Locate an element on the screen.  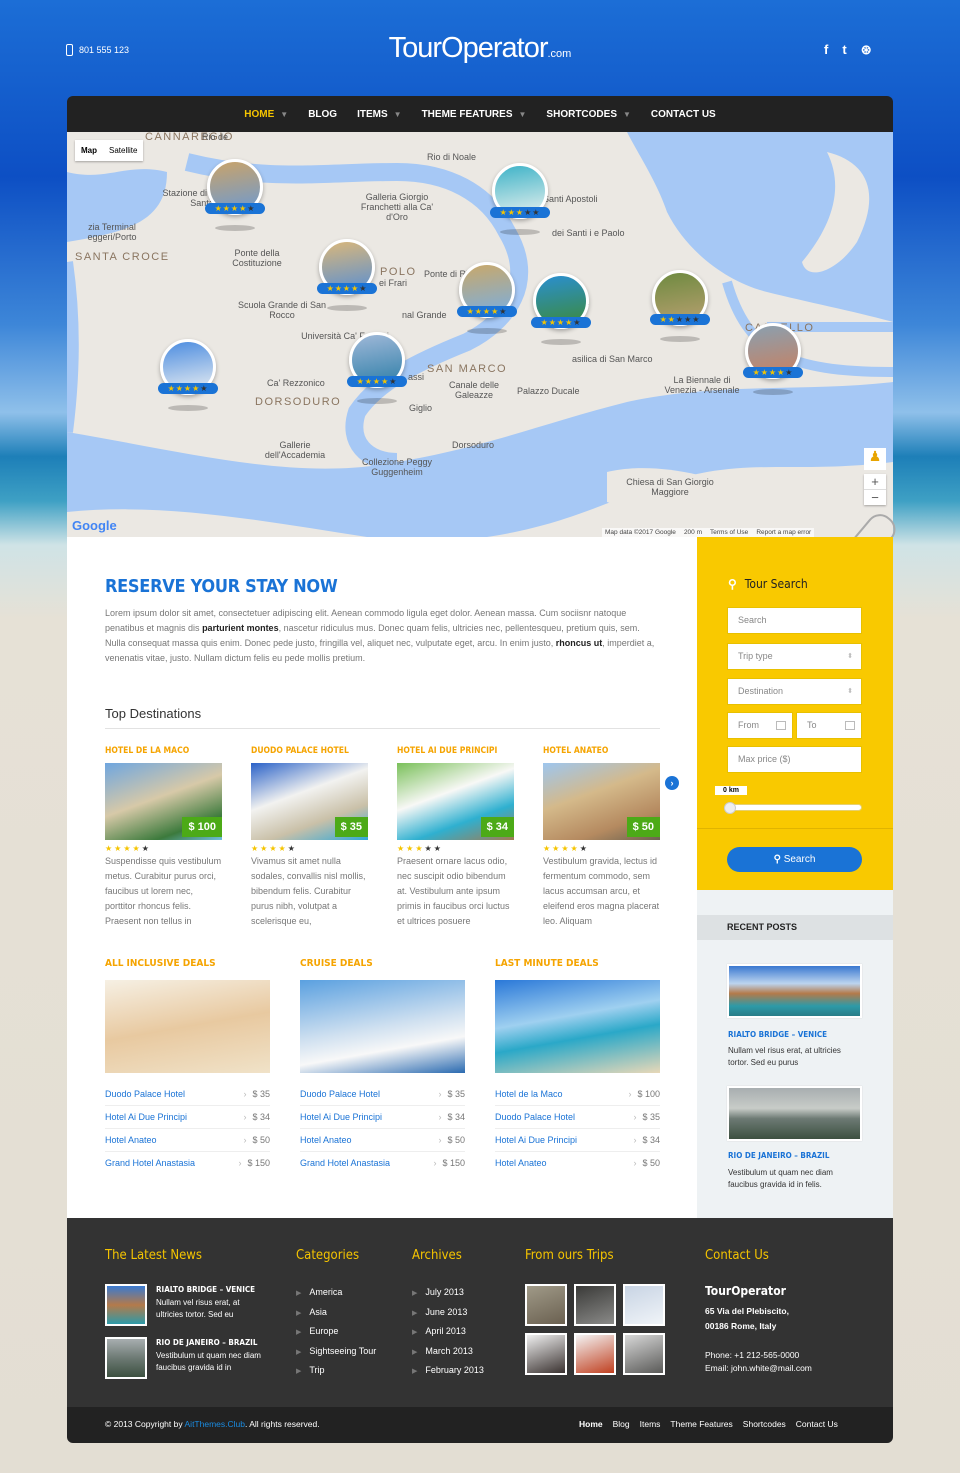
slider-handle is located at coordinates (730, 808).